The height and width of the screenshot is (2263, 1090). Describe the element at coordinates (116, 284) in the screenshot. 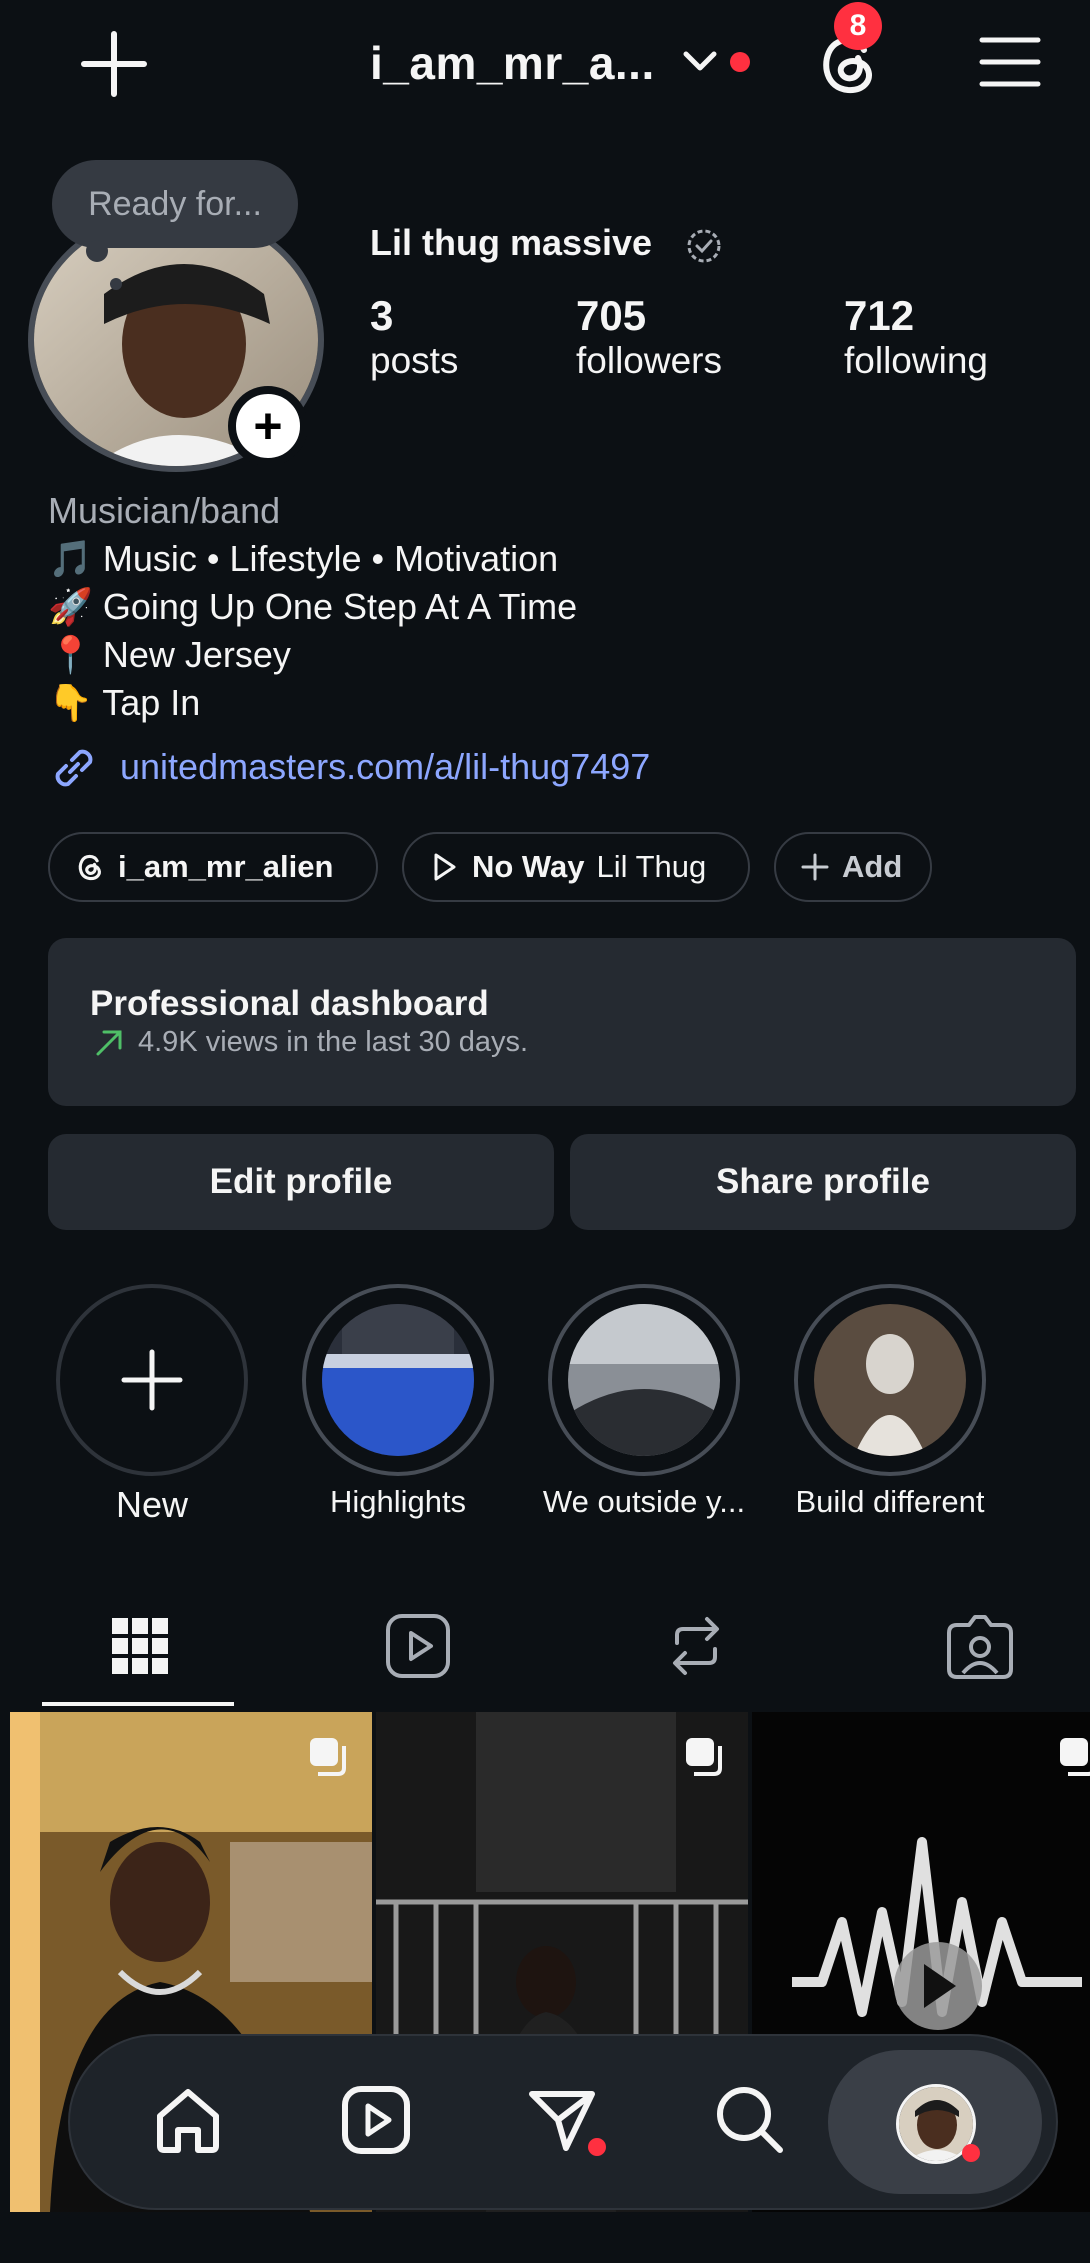

I see `note-bubble-tail-small` at that location.